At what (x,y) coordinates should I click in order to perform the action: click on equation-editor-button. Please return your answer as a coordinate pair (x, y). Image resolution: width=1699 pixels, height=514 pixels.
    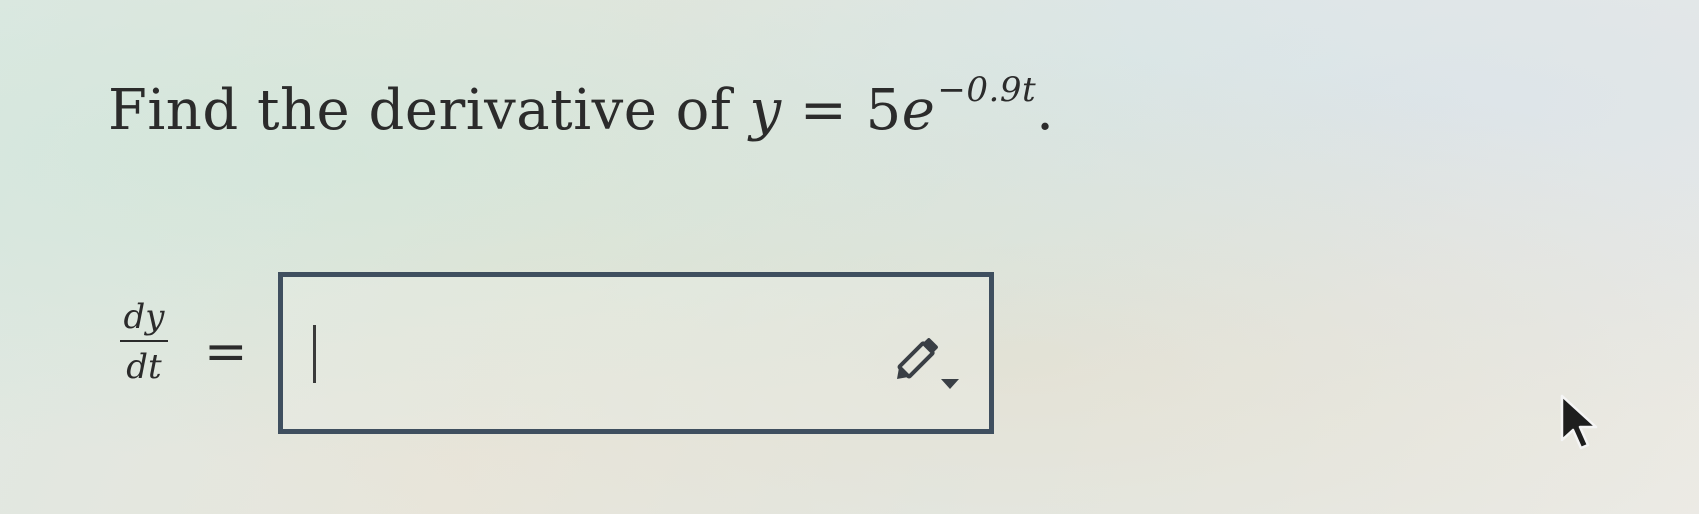
    Looking at the image, I should click on (927, 365).